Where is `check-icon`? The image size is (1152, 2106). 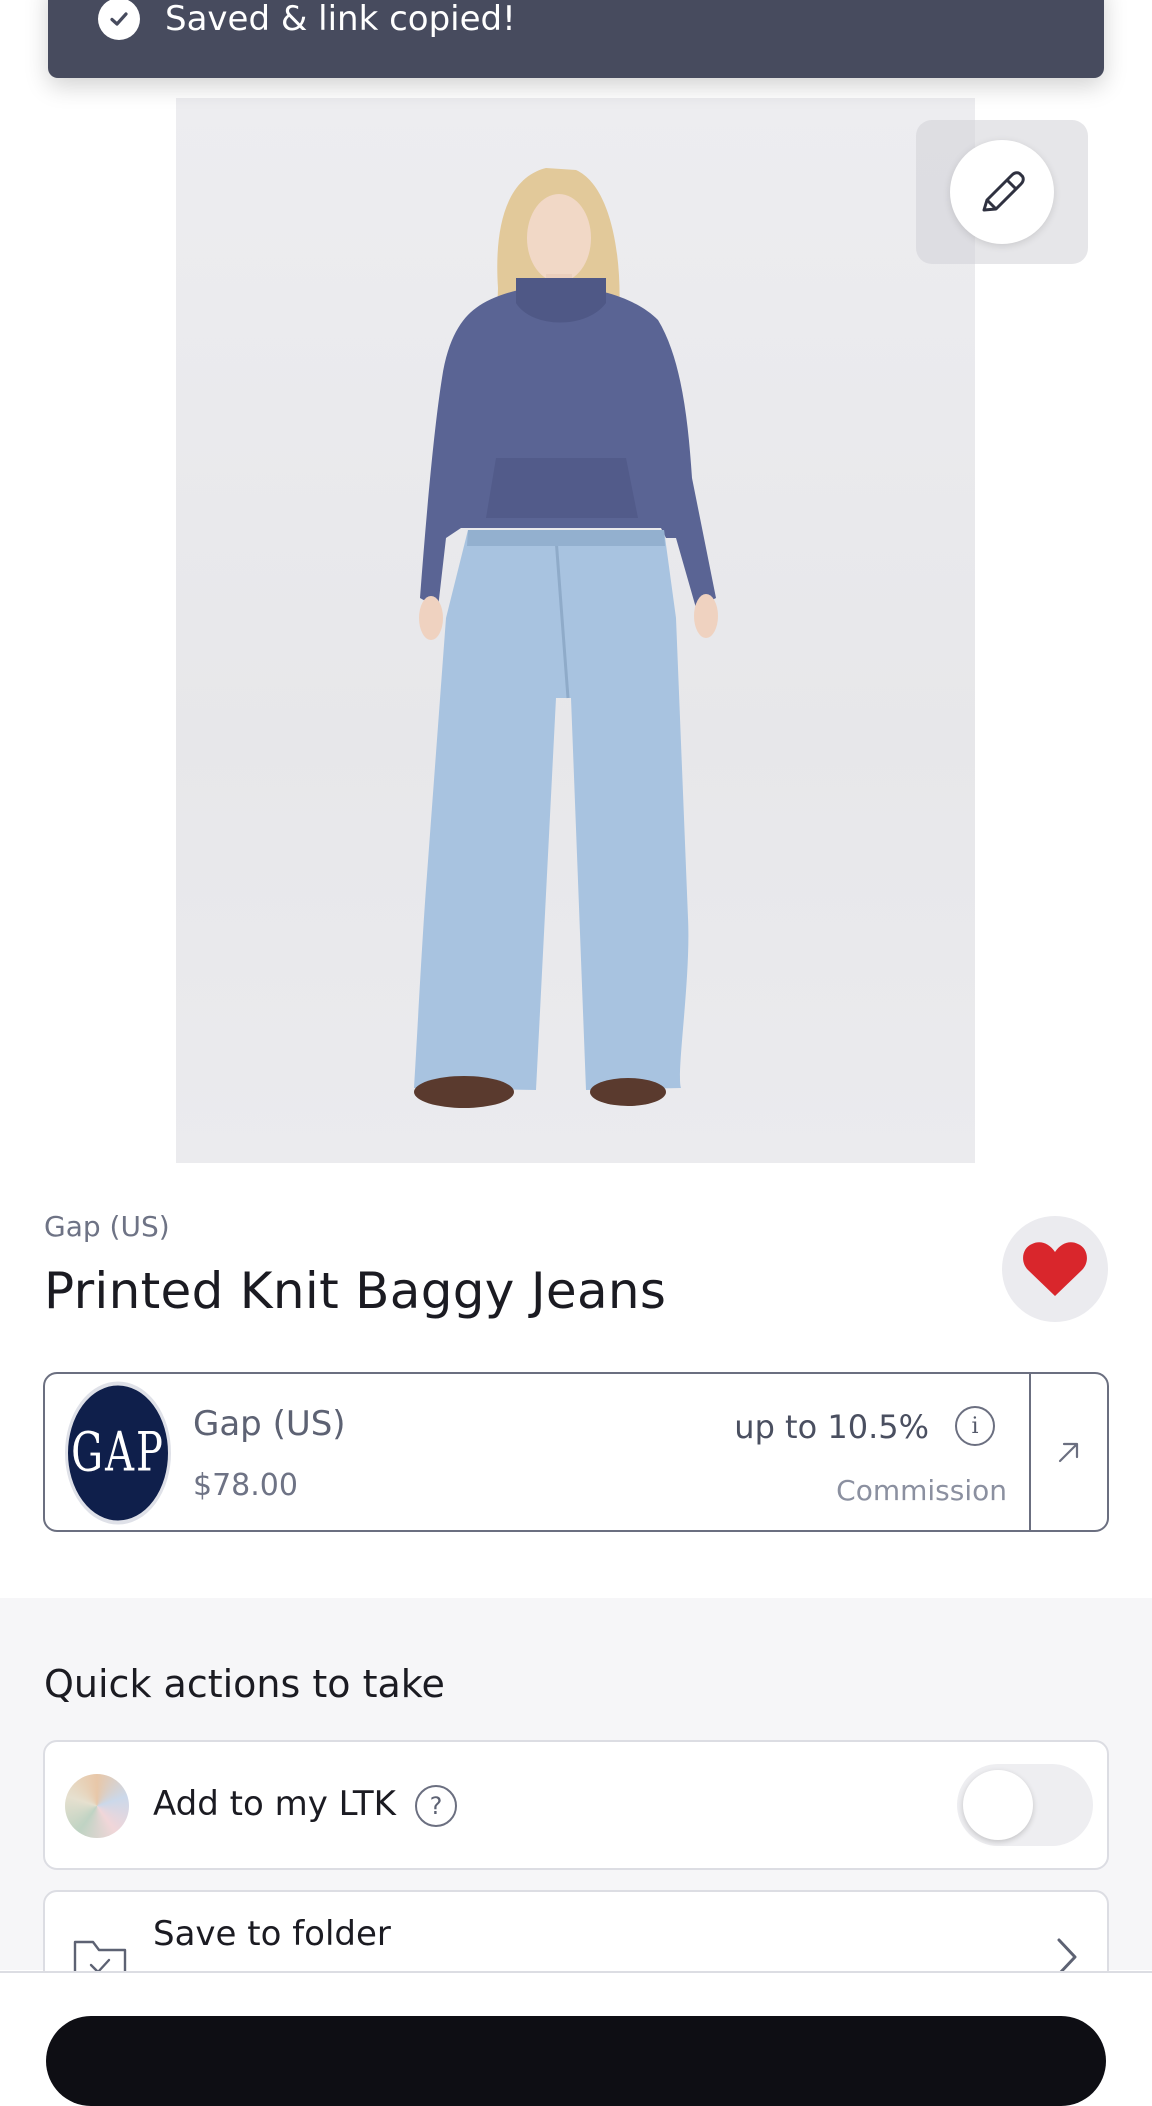
check-icon is located at coordinates (119, 20).